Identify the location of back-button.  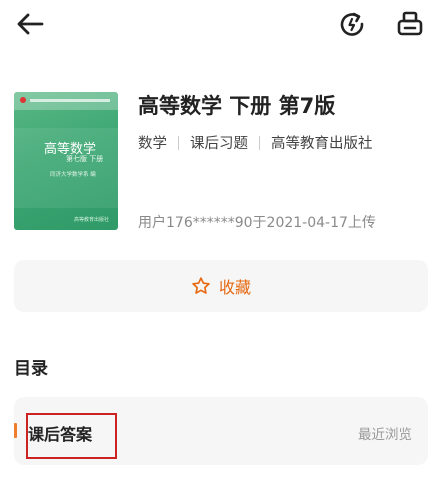
(30, 24).